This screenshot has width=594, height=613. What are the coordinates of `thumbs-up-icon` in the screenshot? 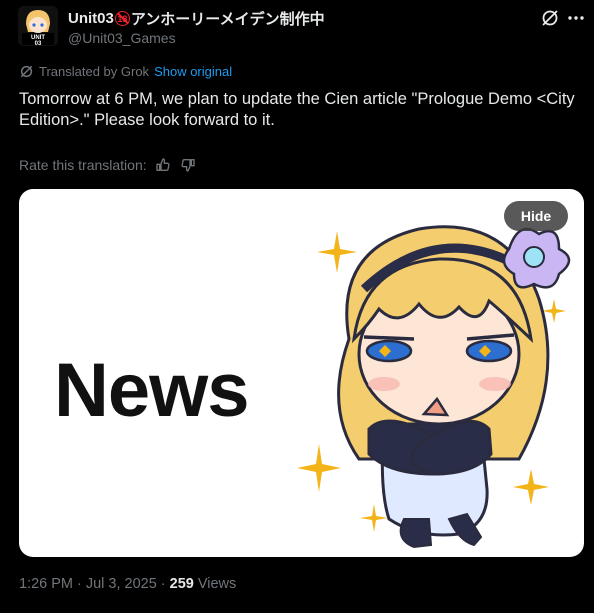 It's located at (162, 164).